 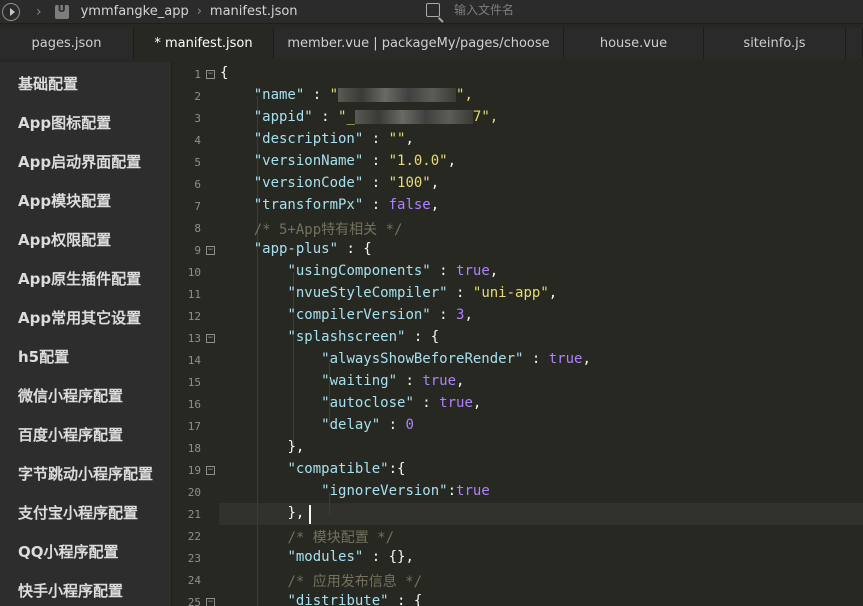 I want to click on tab-house-vue: house.vue, so click(x=634, y=43).